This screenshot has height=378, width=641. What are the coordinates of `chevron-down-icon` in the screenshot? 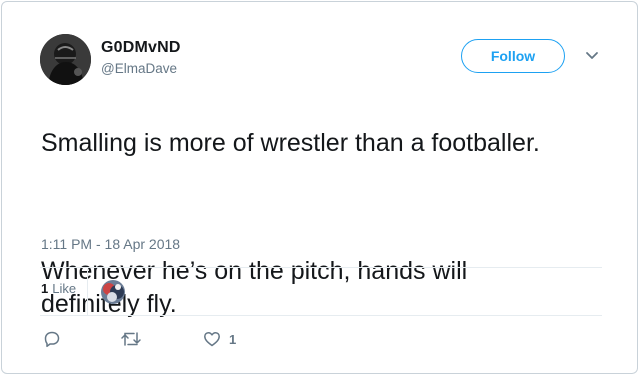 It's located at (592, 56).